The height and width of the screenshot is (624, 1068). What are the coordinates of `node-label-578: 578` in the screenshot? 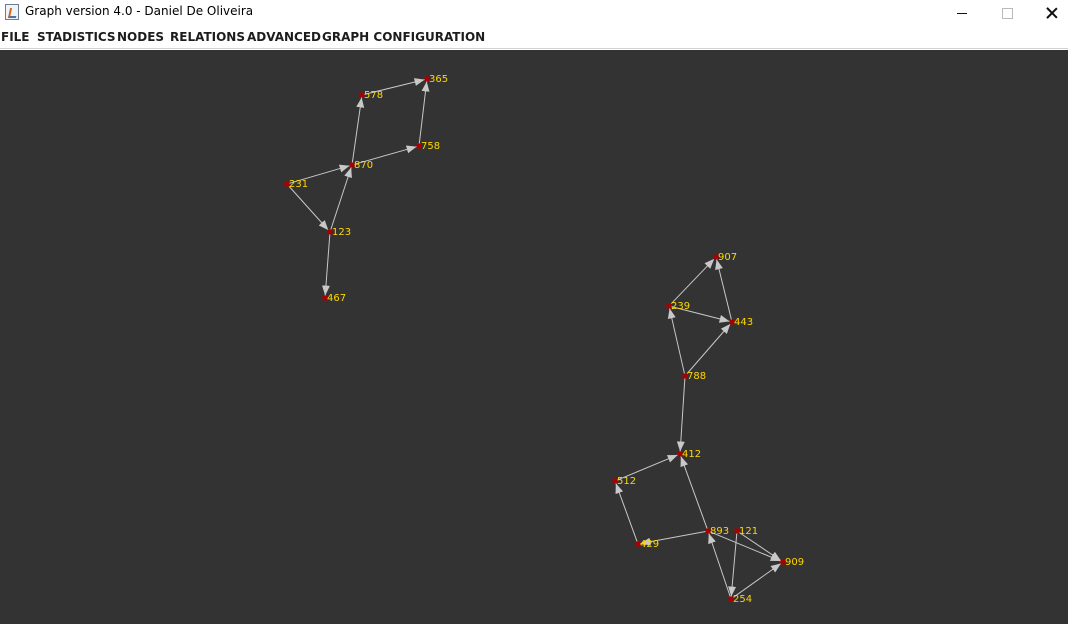 It's located at (373, 95).